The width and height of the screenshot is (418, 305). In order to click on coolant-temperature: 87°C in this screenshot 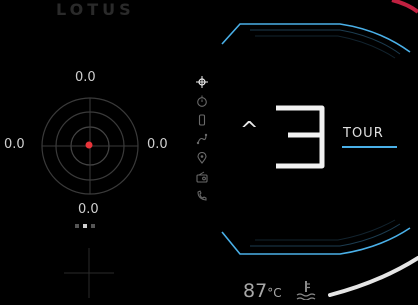, I will do `click(262, 291)`.